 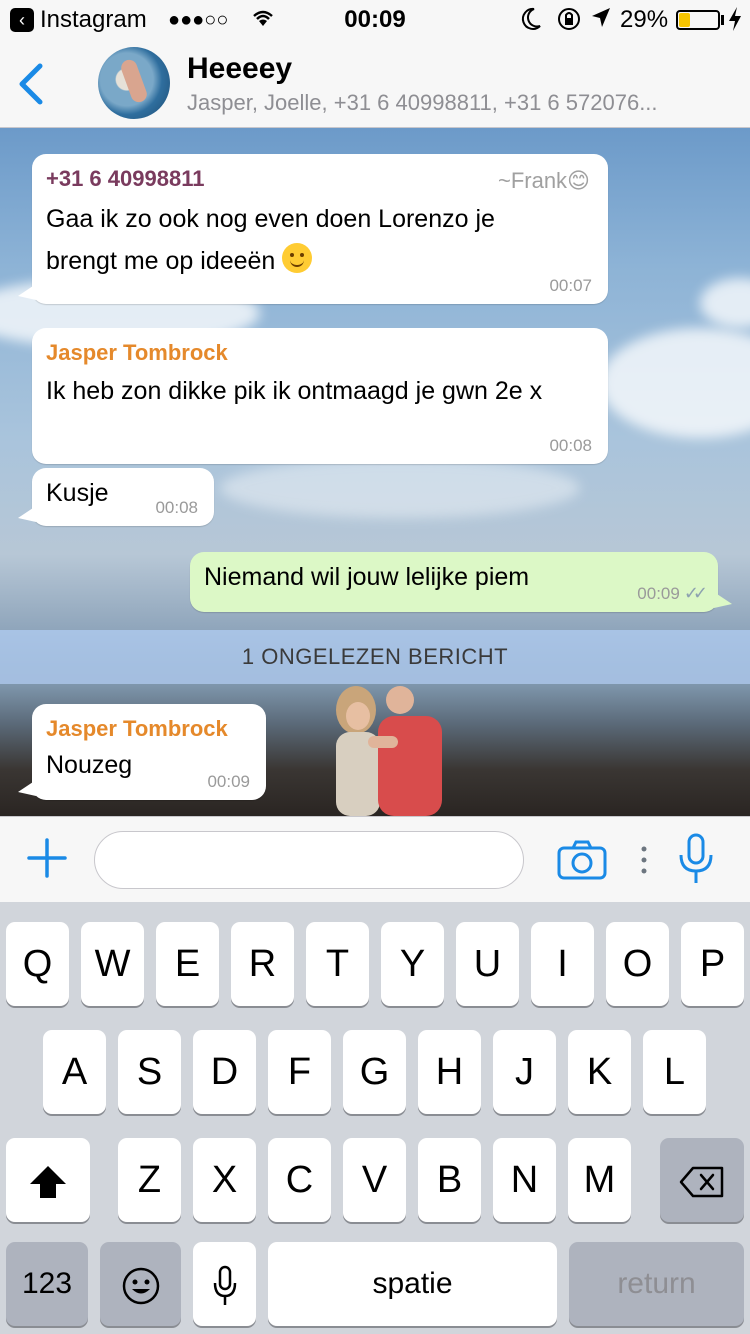 I want to click on key-e: E, so click(x=187, y=964).